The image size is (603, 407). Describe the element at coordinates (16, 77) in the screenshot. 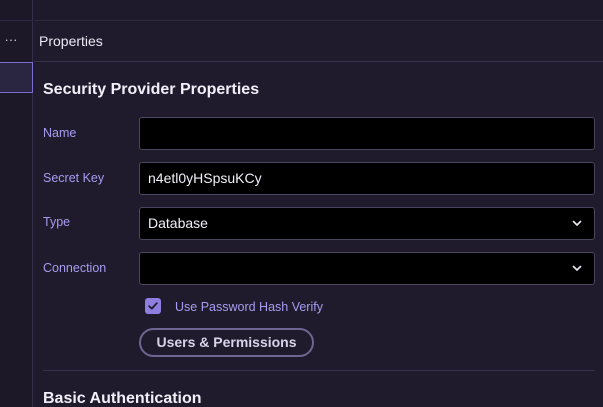

I see `sidebar-selected-item` at that location.